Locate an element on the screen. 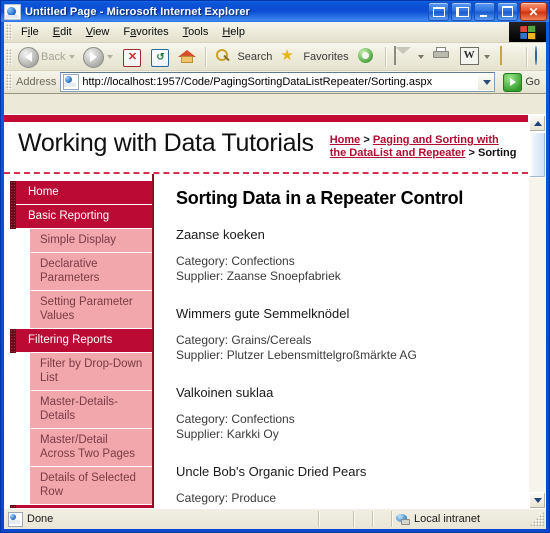 The image size is (550, 533). media-icon is located at coordinates (367, 57).